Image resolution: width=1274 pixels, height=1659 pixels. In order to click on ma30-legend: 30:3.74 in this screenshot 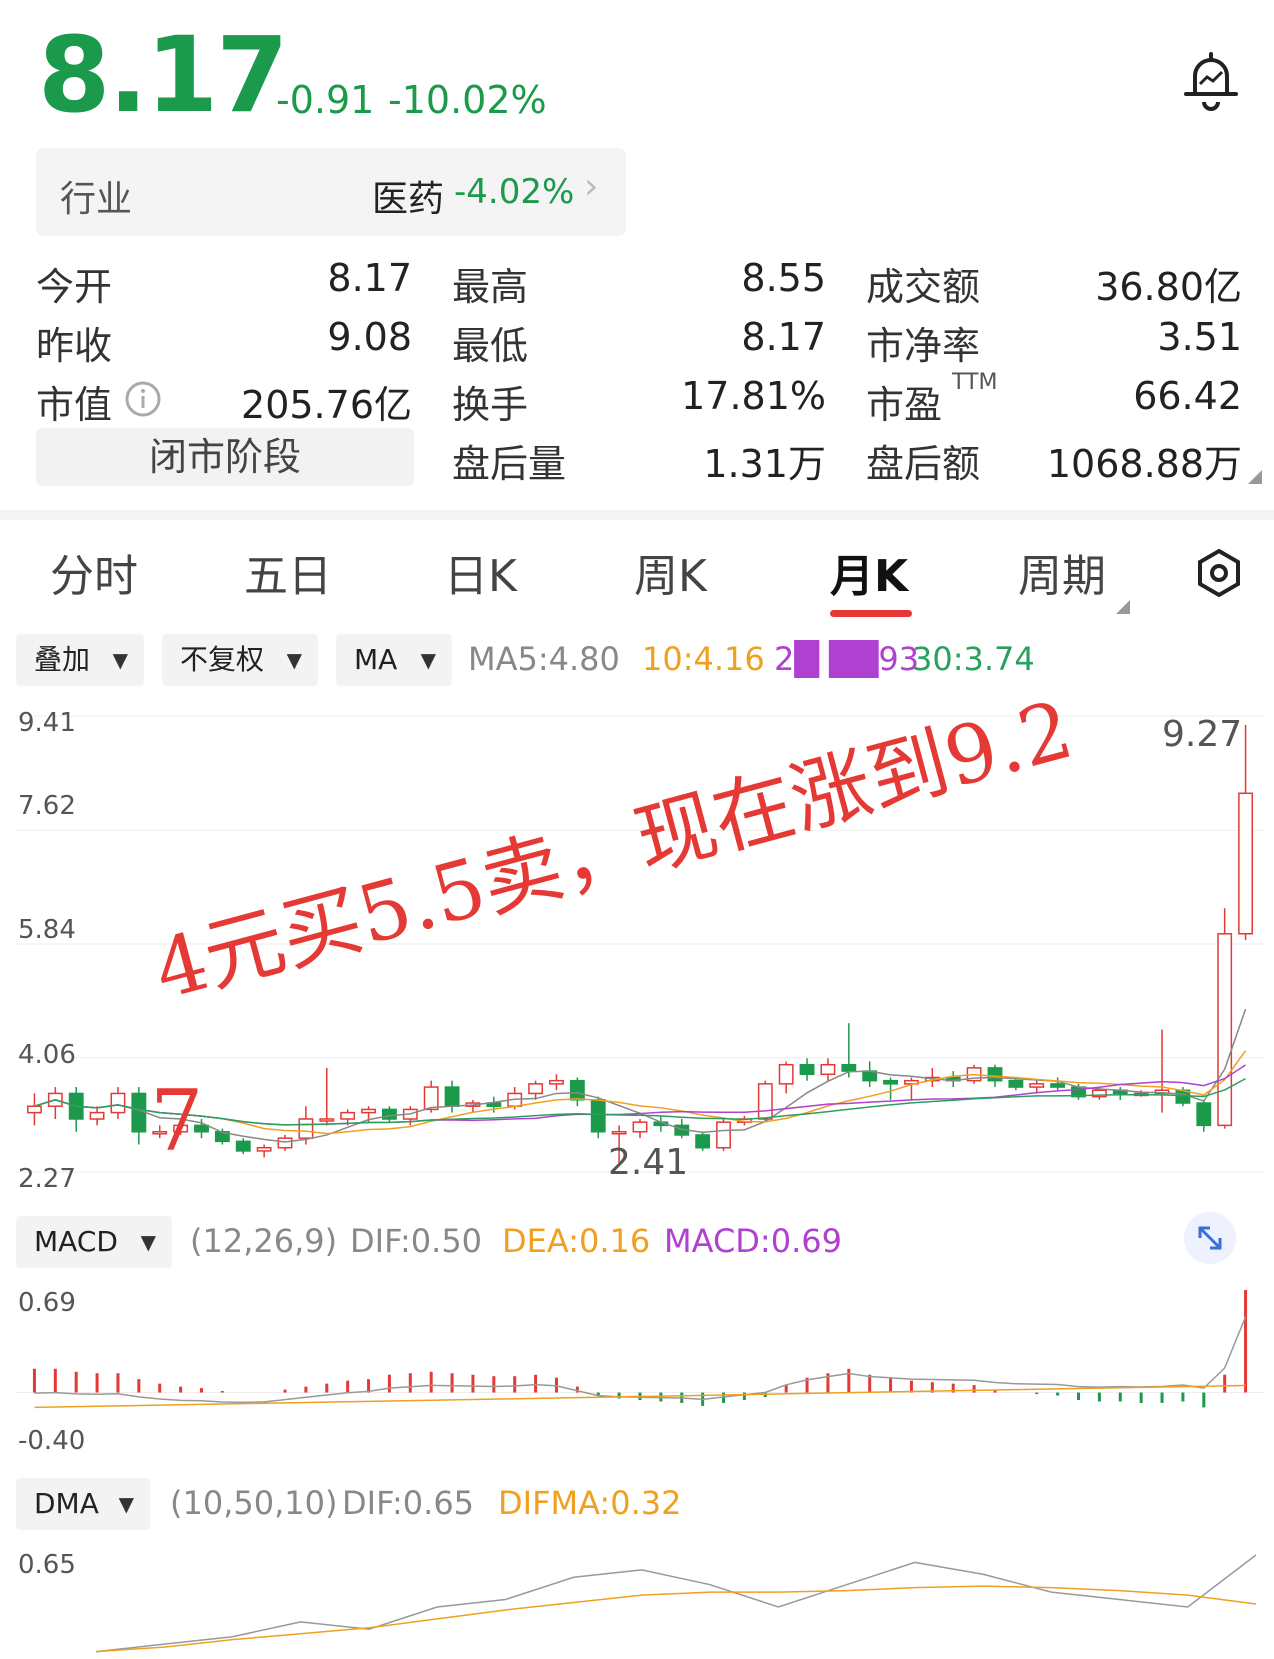, I will do `click(973, 659)`.